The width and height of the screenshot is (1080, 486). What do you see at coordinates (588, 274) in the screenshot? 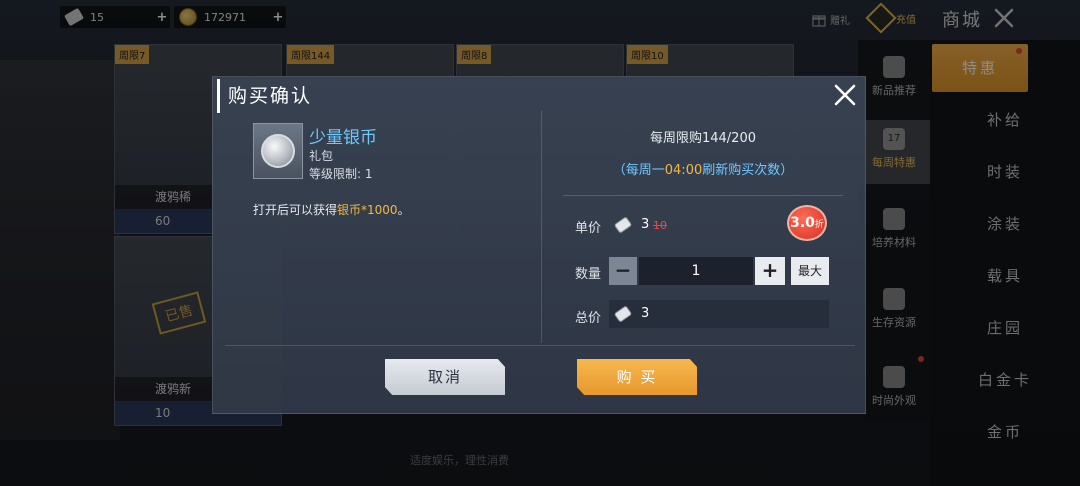
I see `quantity-label: 数量` at bounding box center [588, 274].